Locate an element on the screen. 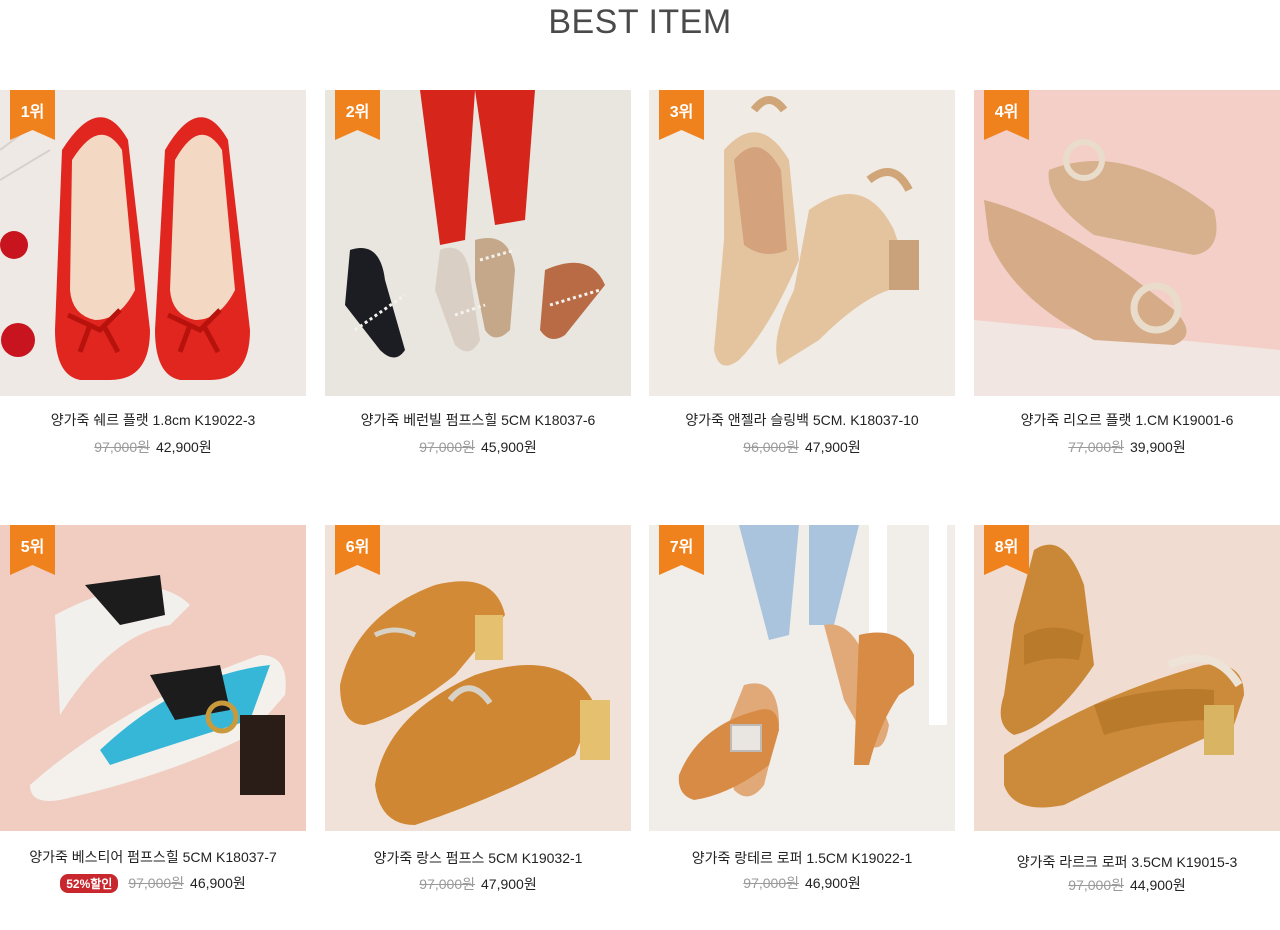 The width and height of the screenshot is (1280, 930). product-image: 4위 is located at coordinates (1127, 243).